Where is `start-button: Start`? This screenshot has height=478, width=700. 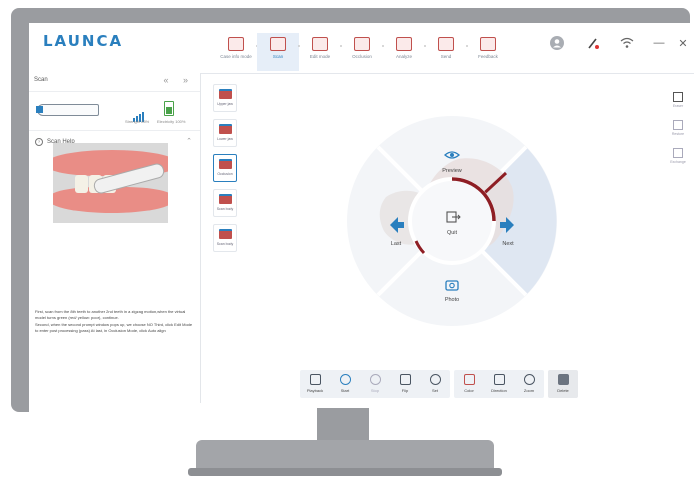 start-button: Start is located at coordinates (345, 384).